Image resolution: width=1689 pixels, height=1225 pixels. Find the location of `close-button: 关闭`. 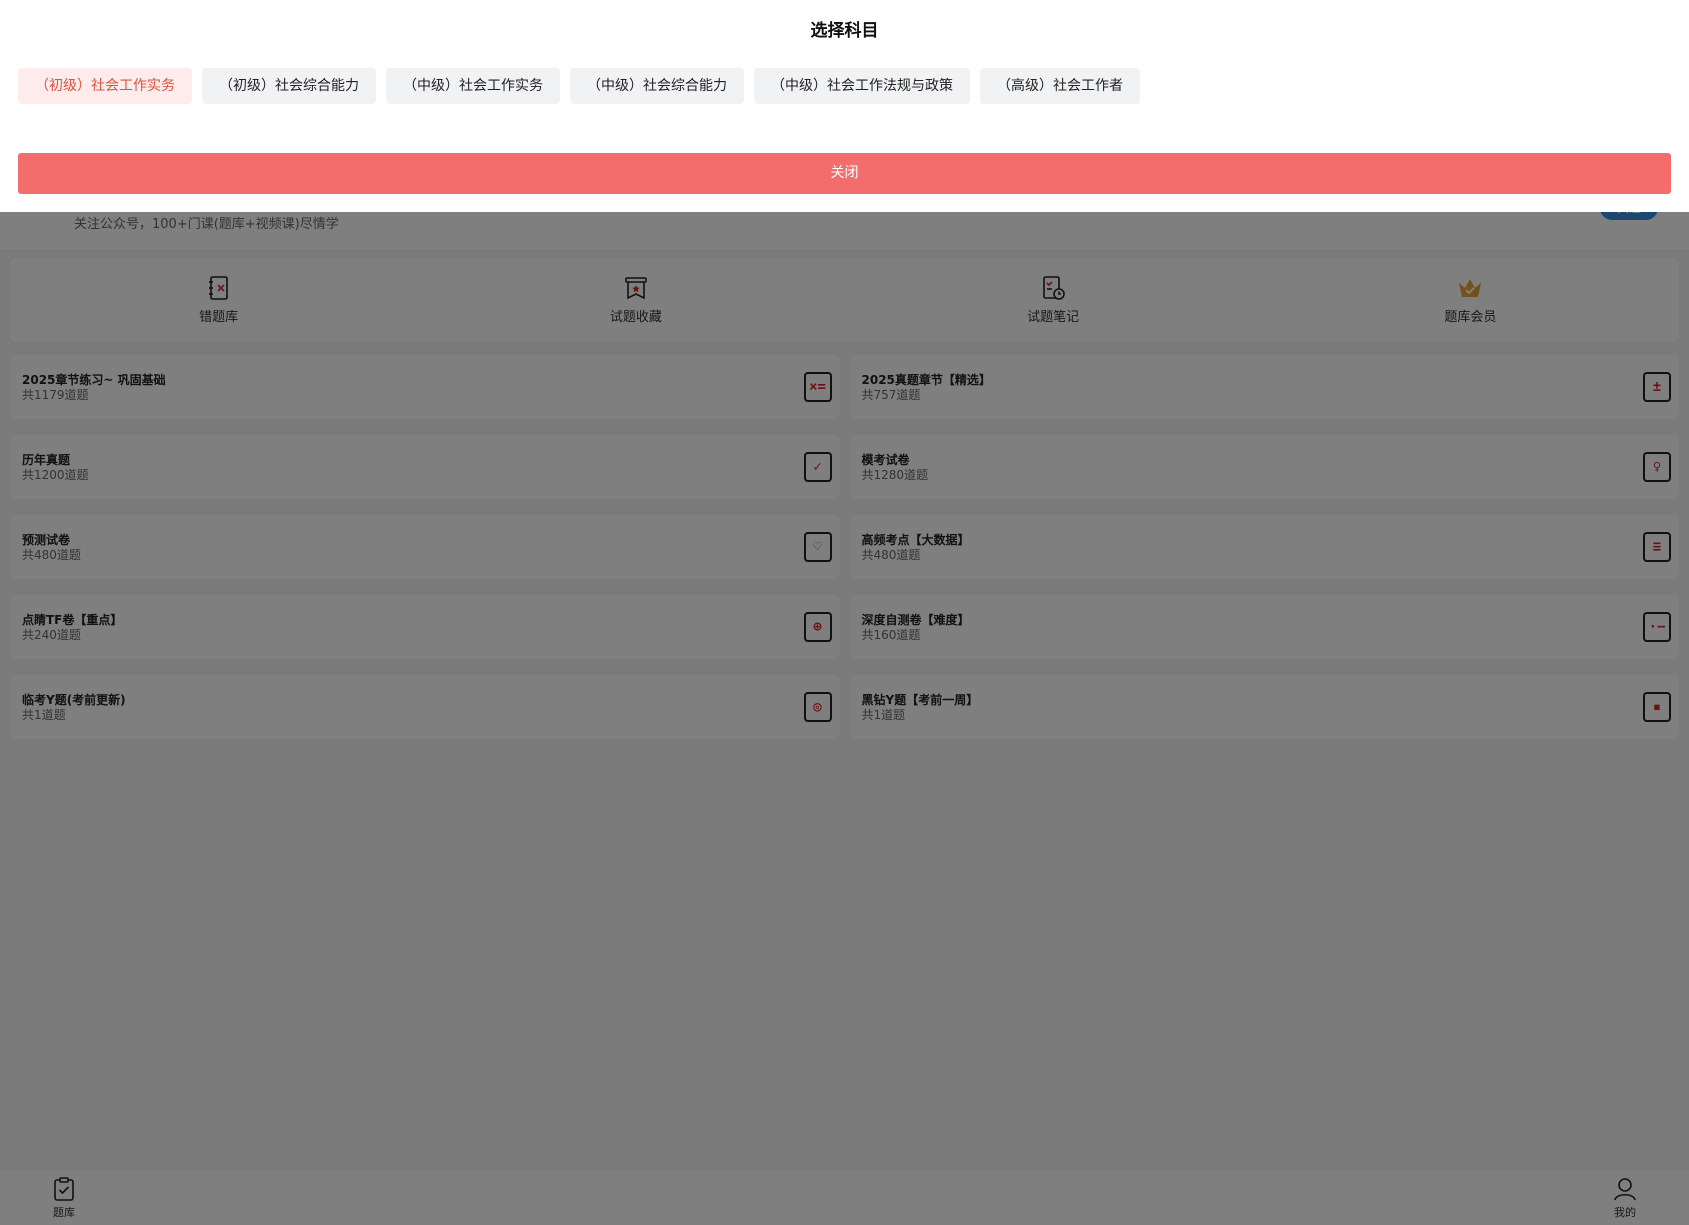

close-button: 关闭 is located at coordinates (844, 173).